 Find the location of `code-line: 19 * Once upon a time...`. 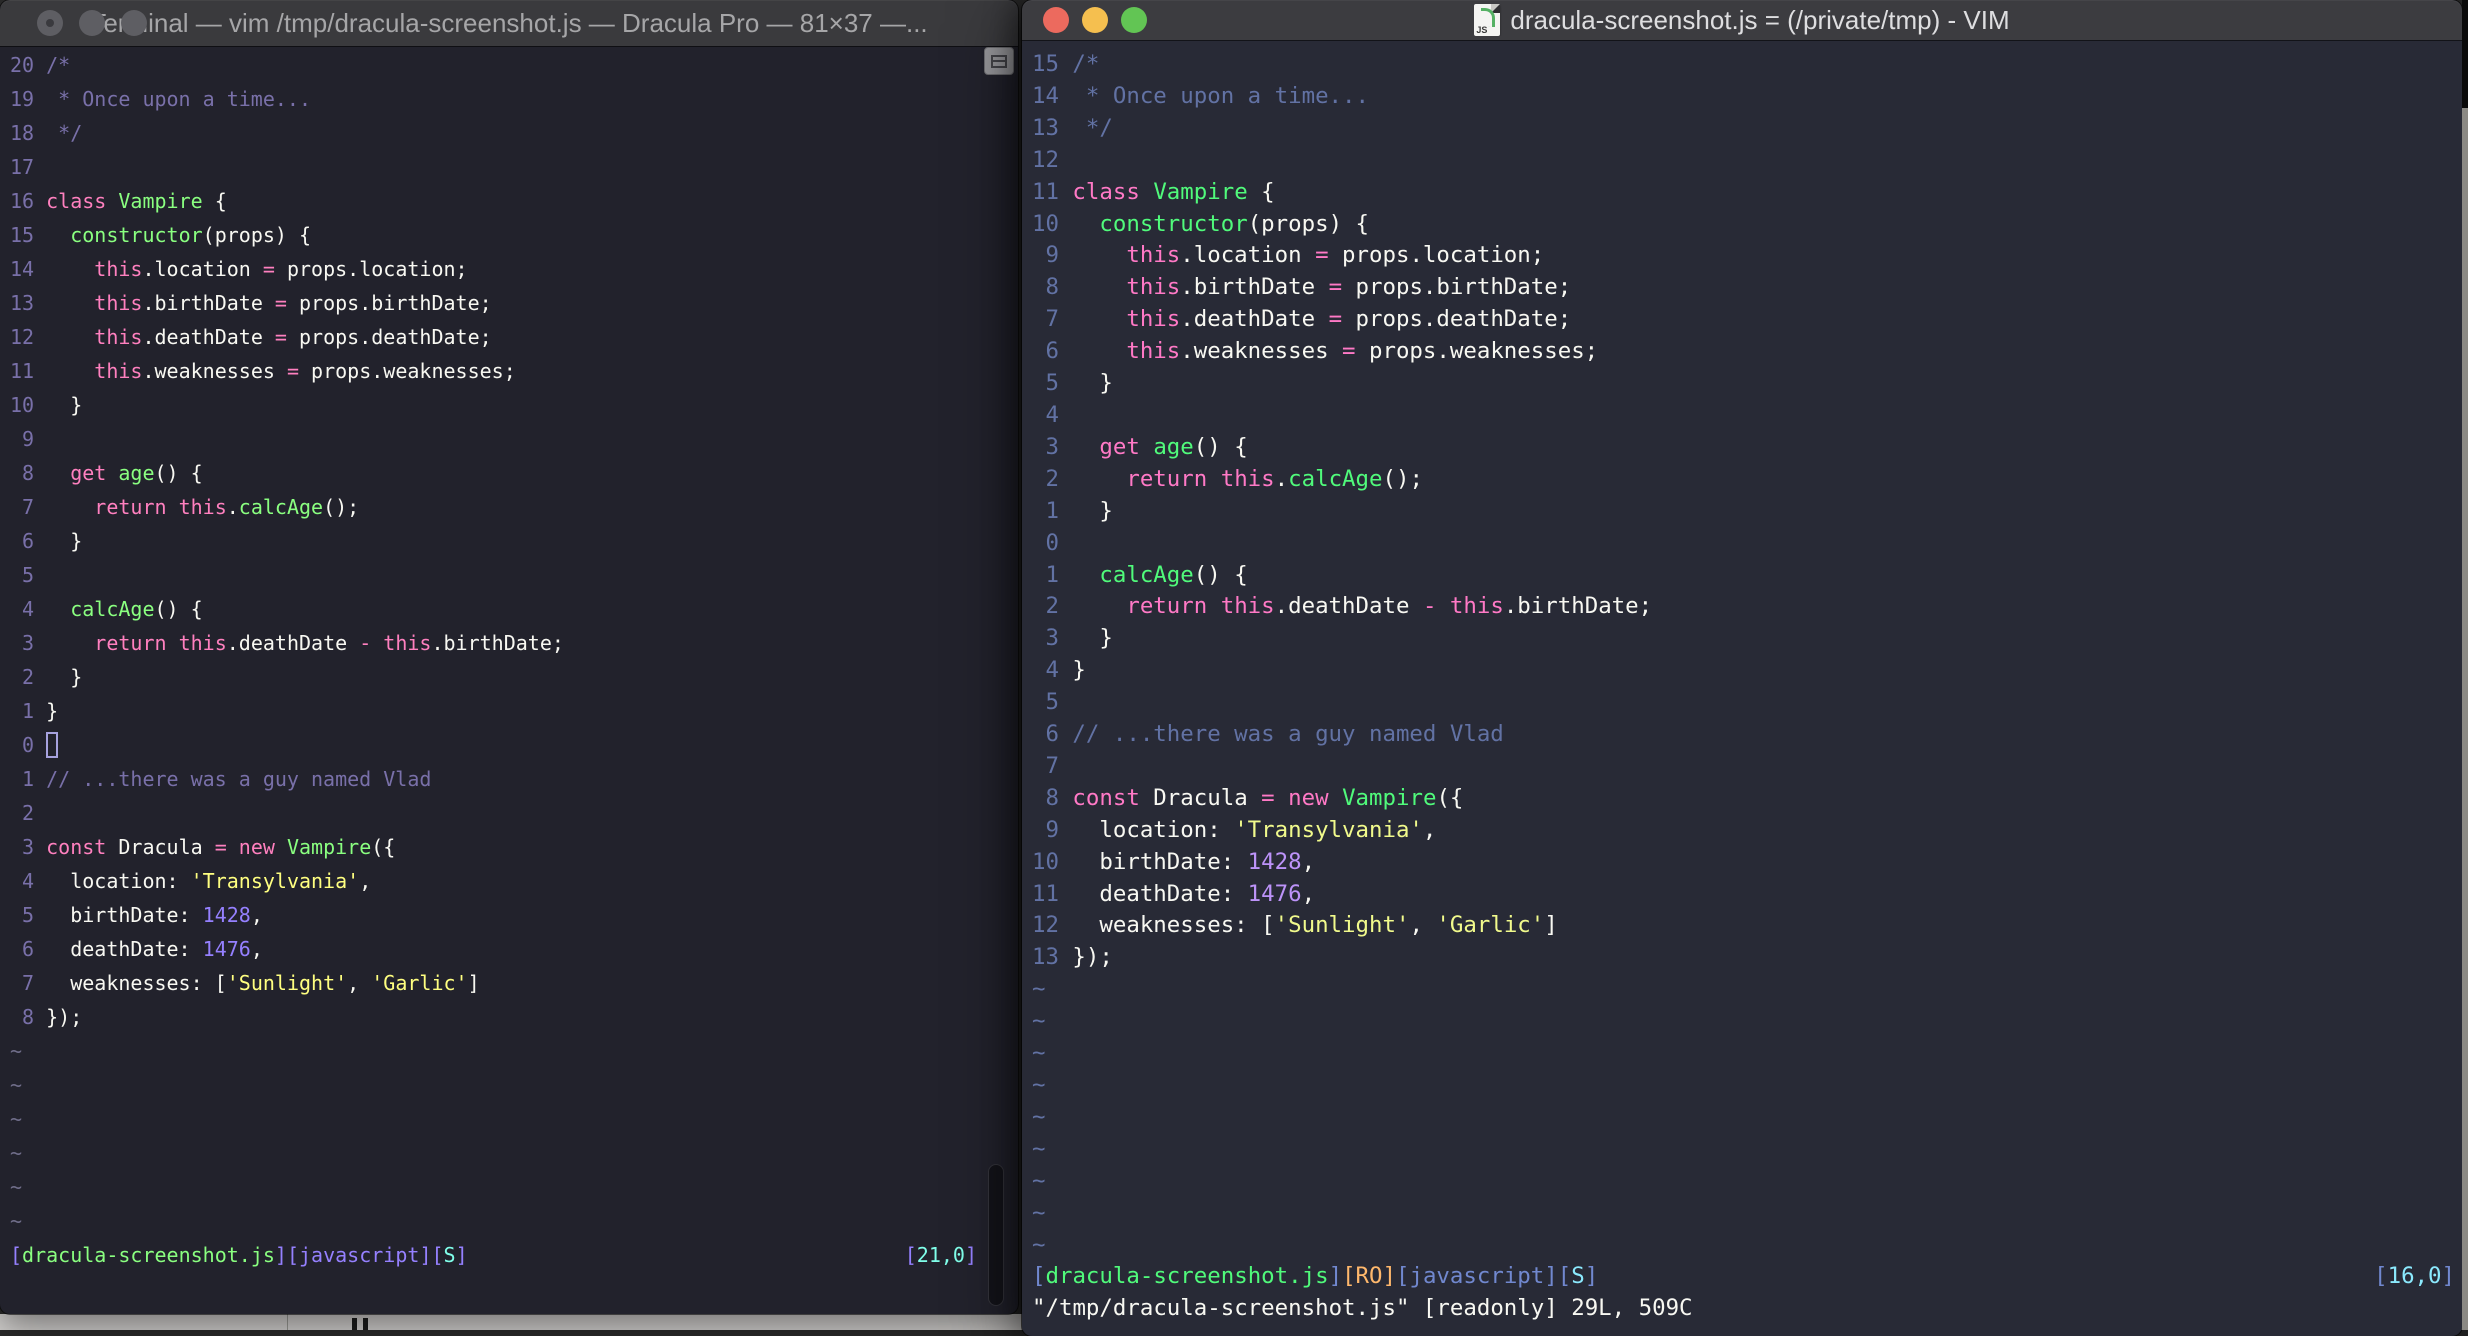

code-line: 19 * Once upon a time... is located at coordinates (514, 99).